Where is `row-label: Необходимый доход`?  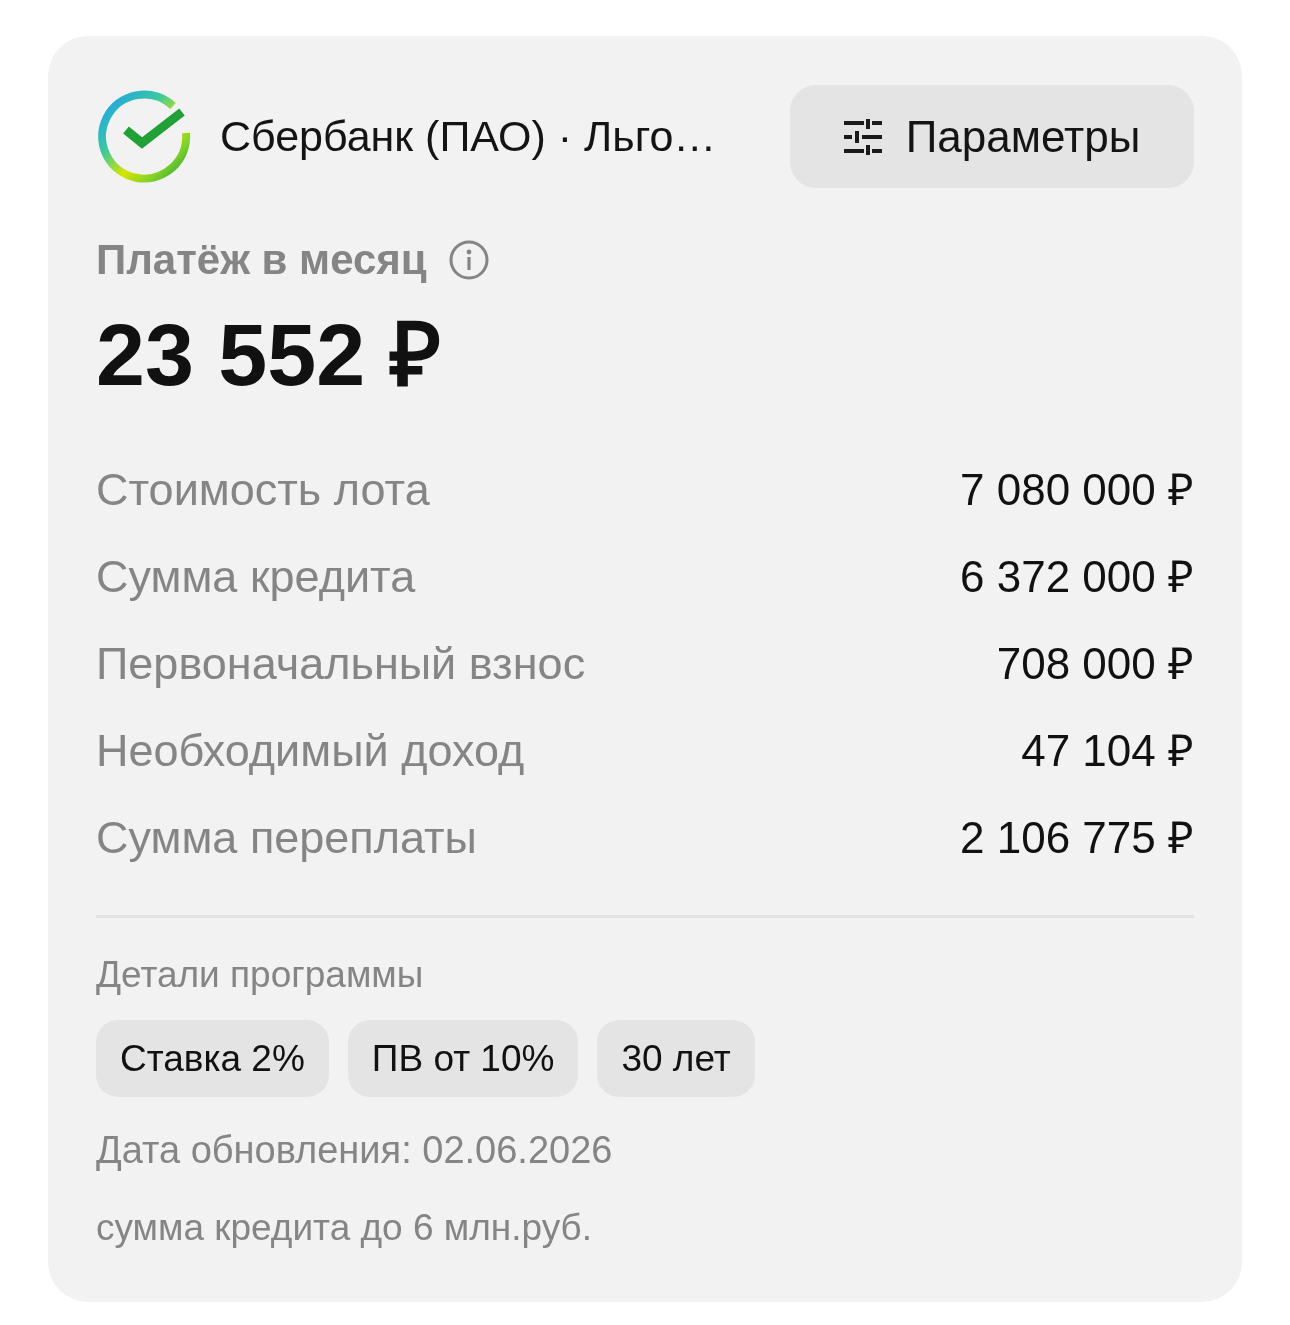
row-label: Необходимый доход is located at coordinates (310, 750).